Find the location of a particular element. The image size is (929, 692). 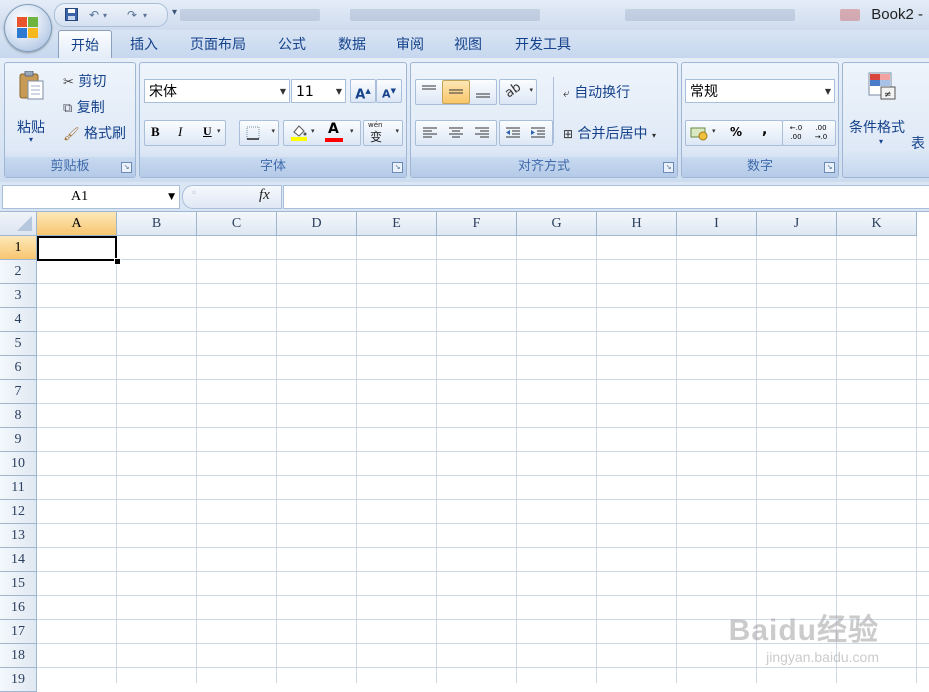

row-header: 4 is located at coordinates (18, 320).